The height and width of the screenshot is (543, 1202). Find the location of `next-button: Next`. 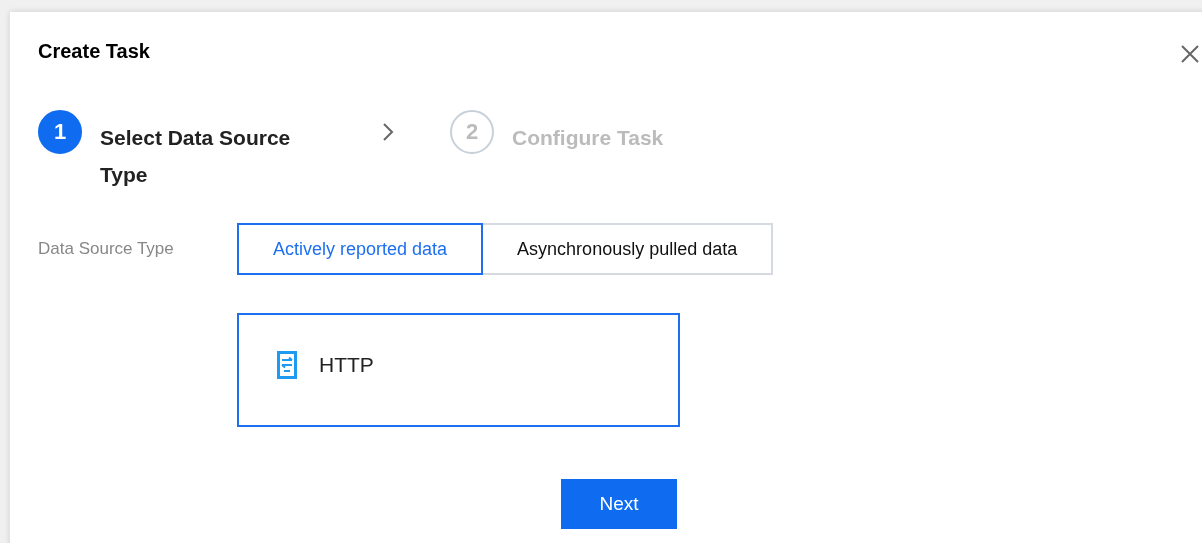

next-button: Next is located at coordinates (619, 504).